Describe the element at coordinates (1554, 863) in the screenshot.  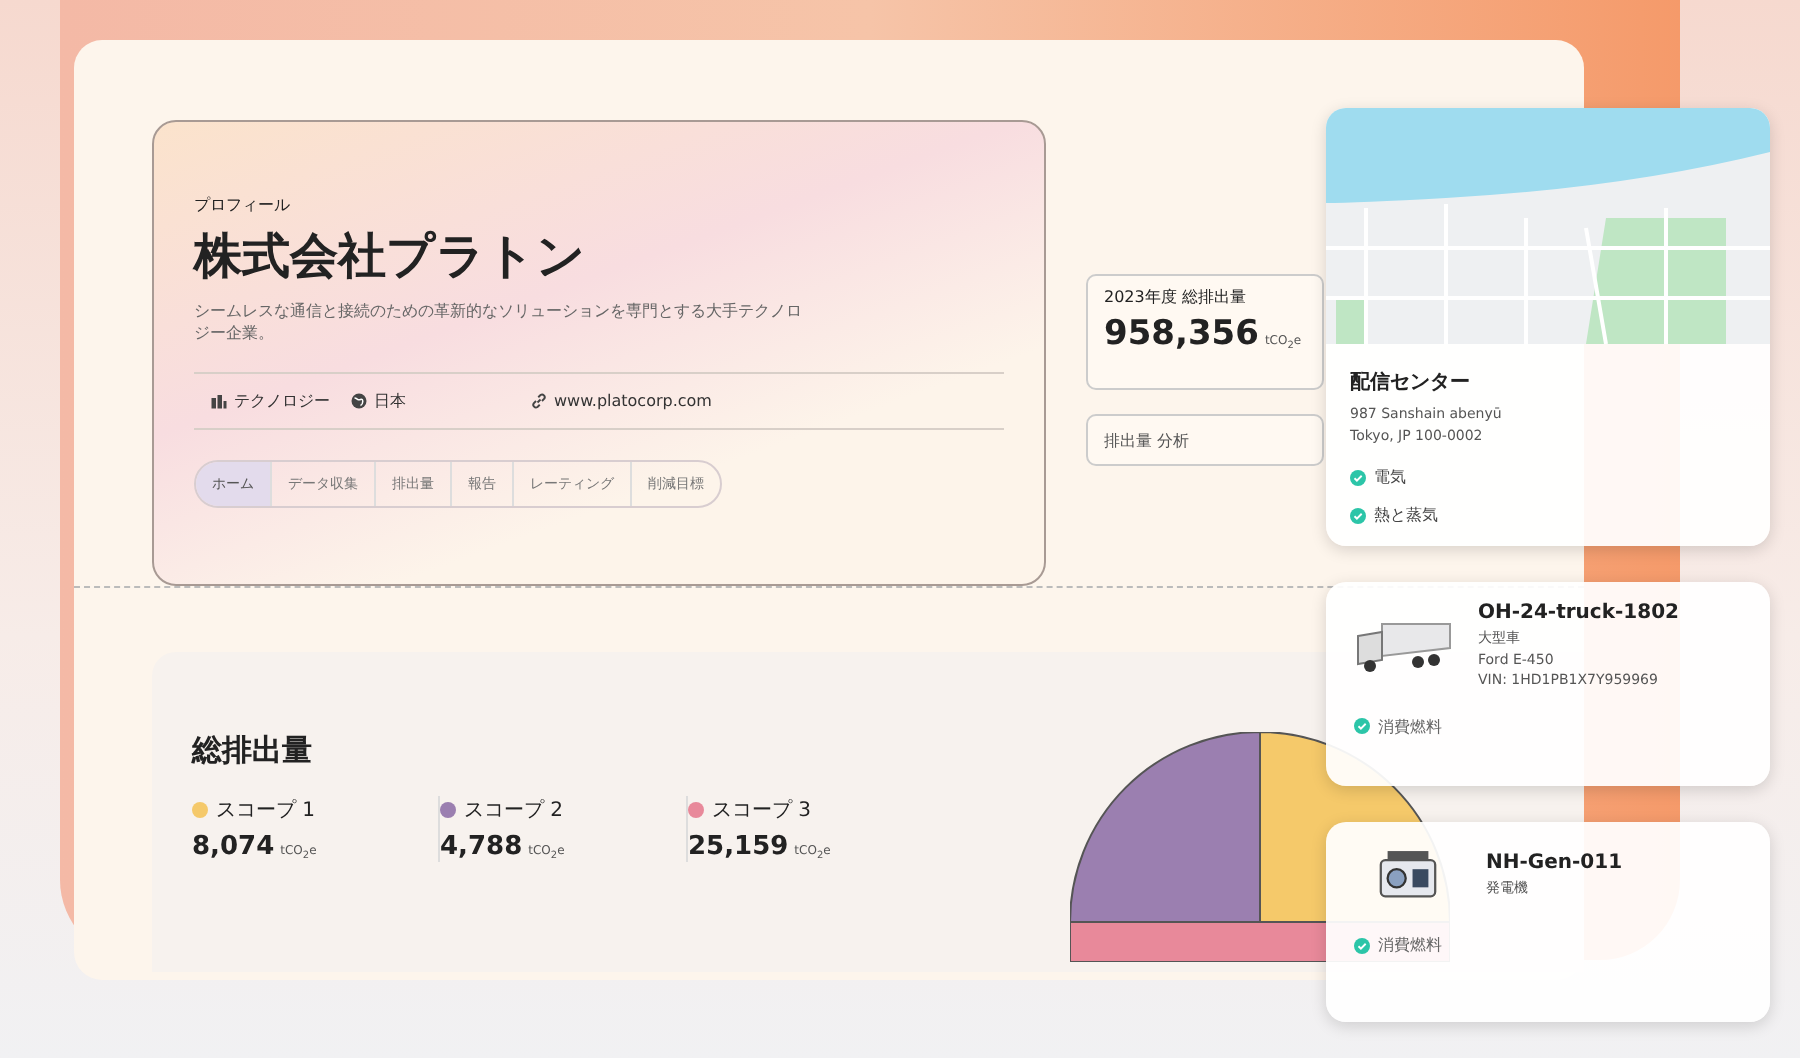
I see `asset-name: NH-Gen-011` at that location.